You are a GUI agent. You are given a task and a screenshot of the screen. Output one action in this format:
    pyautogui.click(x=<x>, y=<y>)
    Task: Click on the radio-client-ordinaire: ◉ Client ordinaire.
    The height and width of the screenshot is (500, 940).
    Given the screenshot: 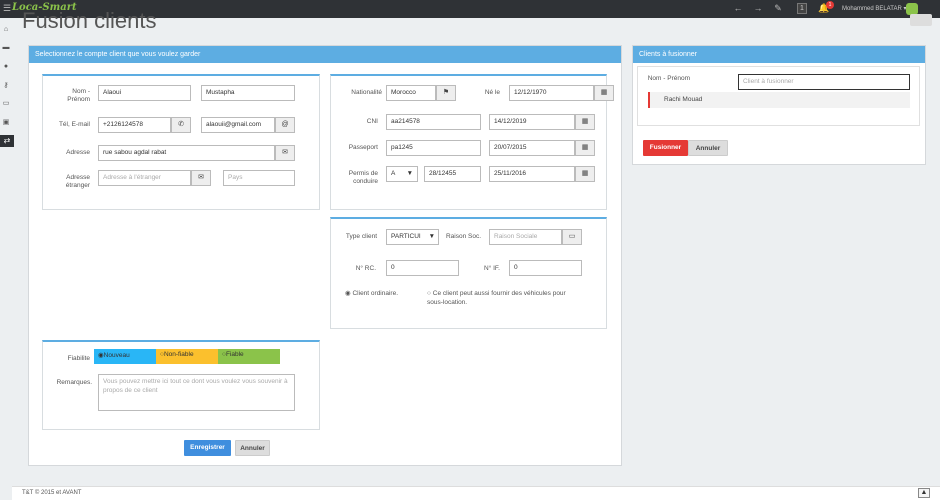 What is the action you would take?
    pyautogui.click(x=371, y=293)
    